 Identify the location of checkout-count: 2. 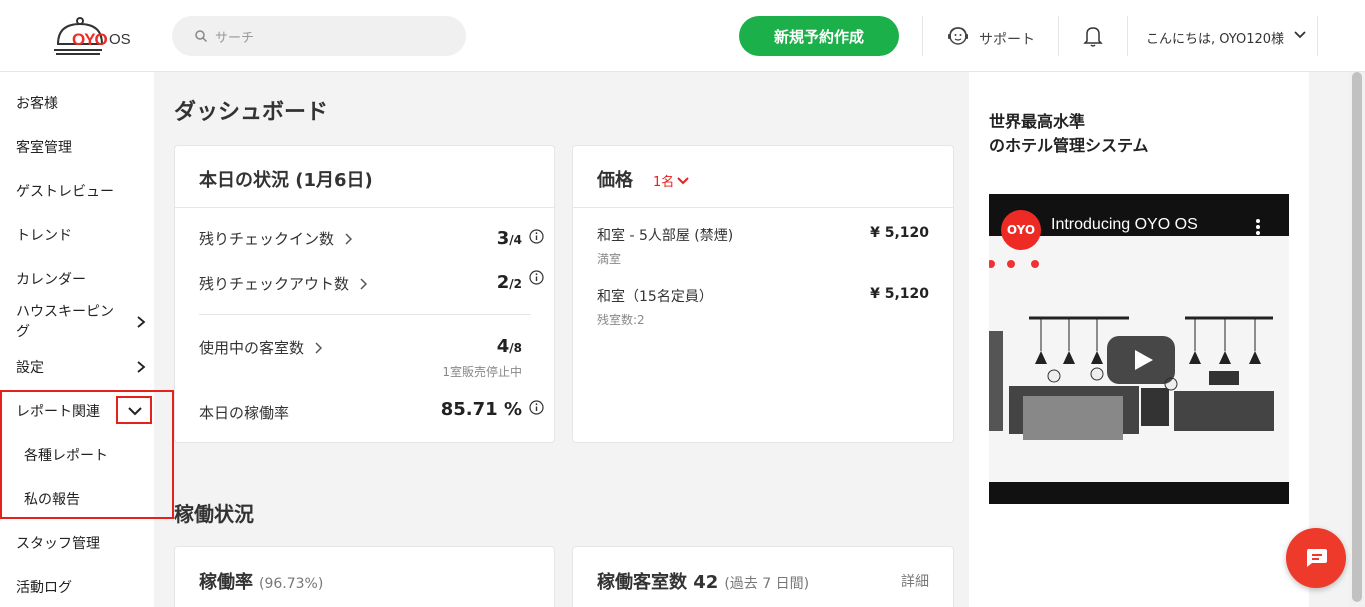
(503, 282).